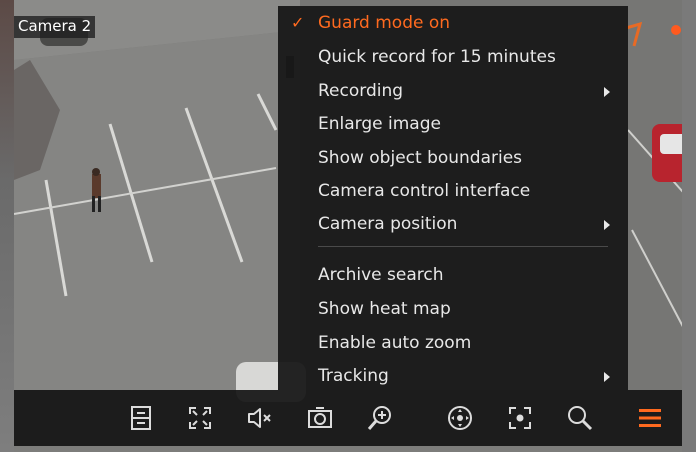 This screenshot has width=696, height=452. What do you see at coordinates (348, 418) in the screenshot?
I see `camera-toolbar` at bounding box center [348, 418].